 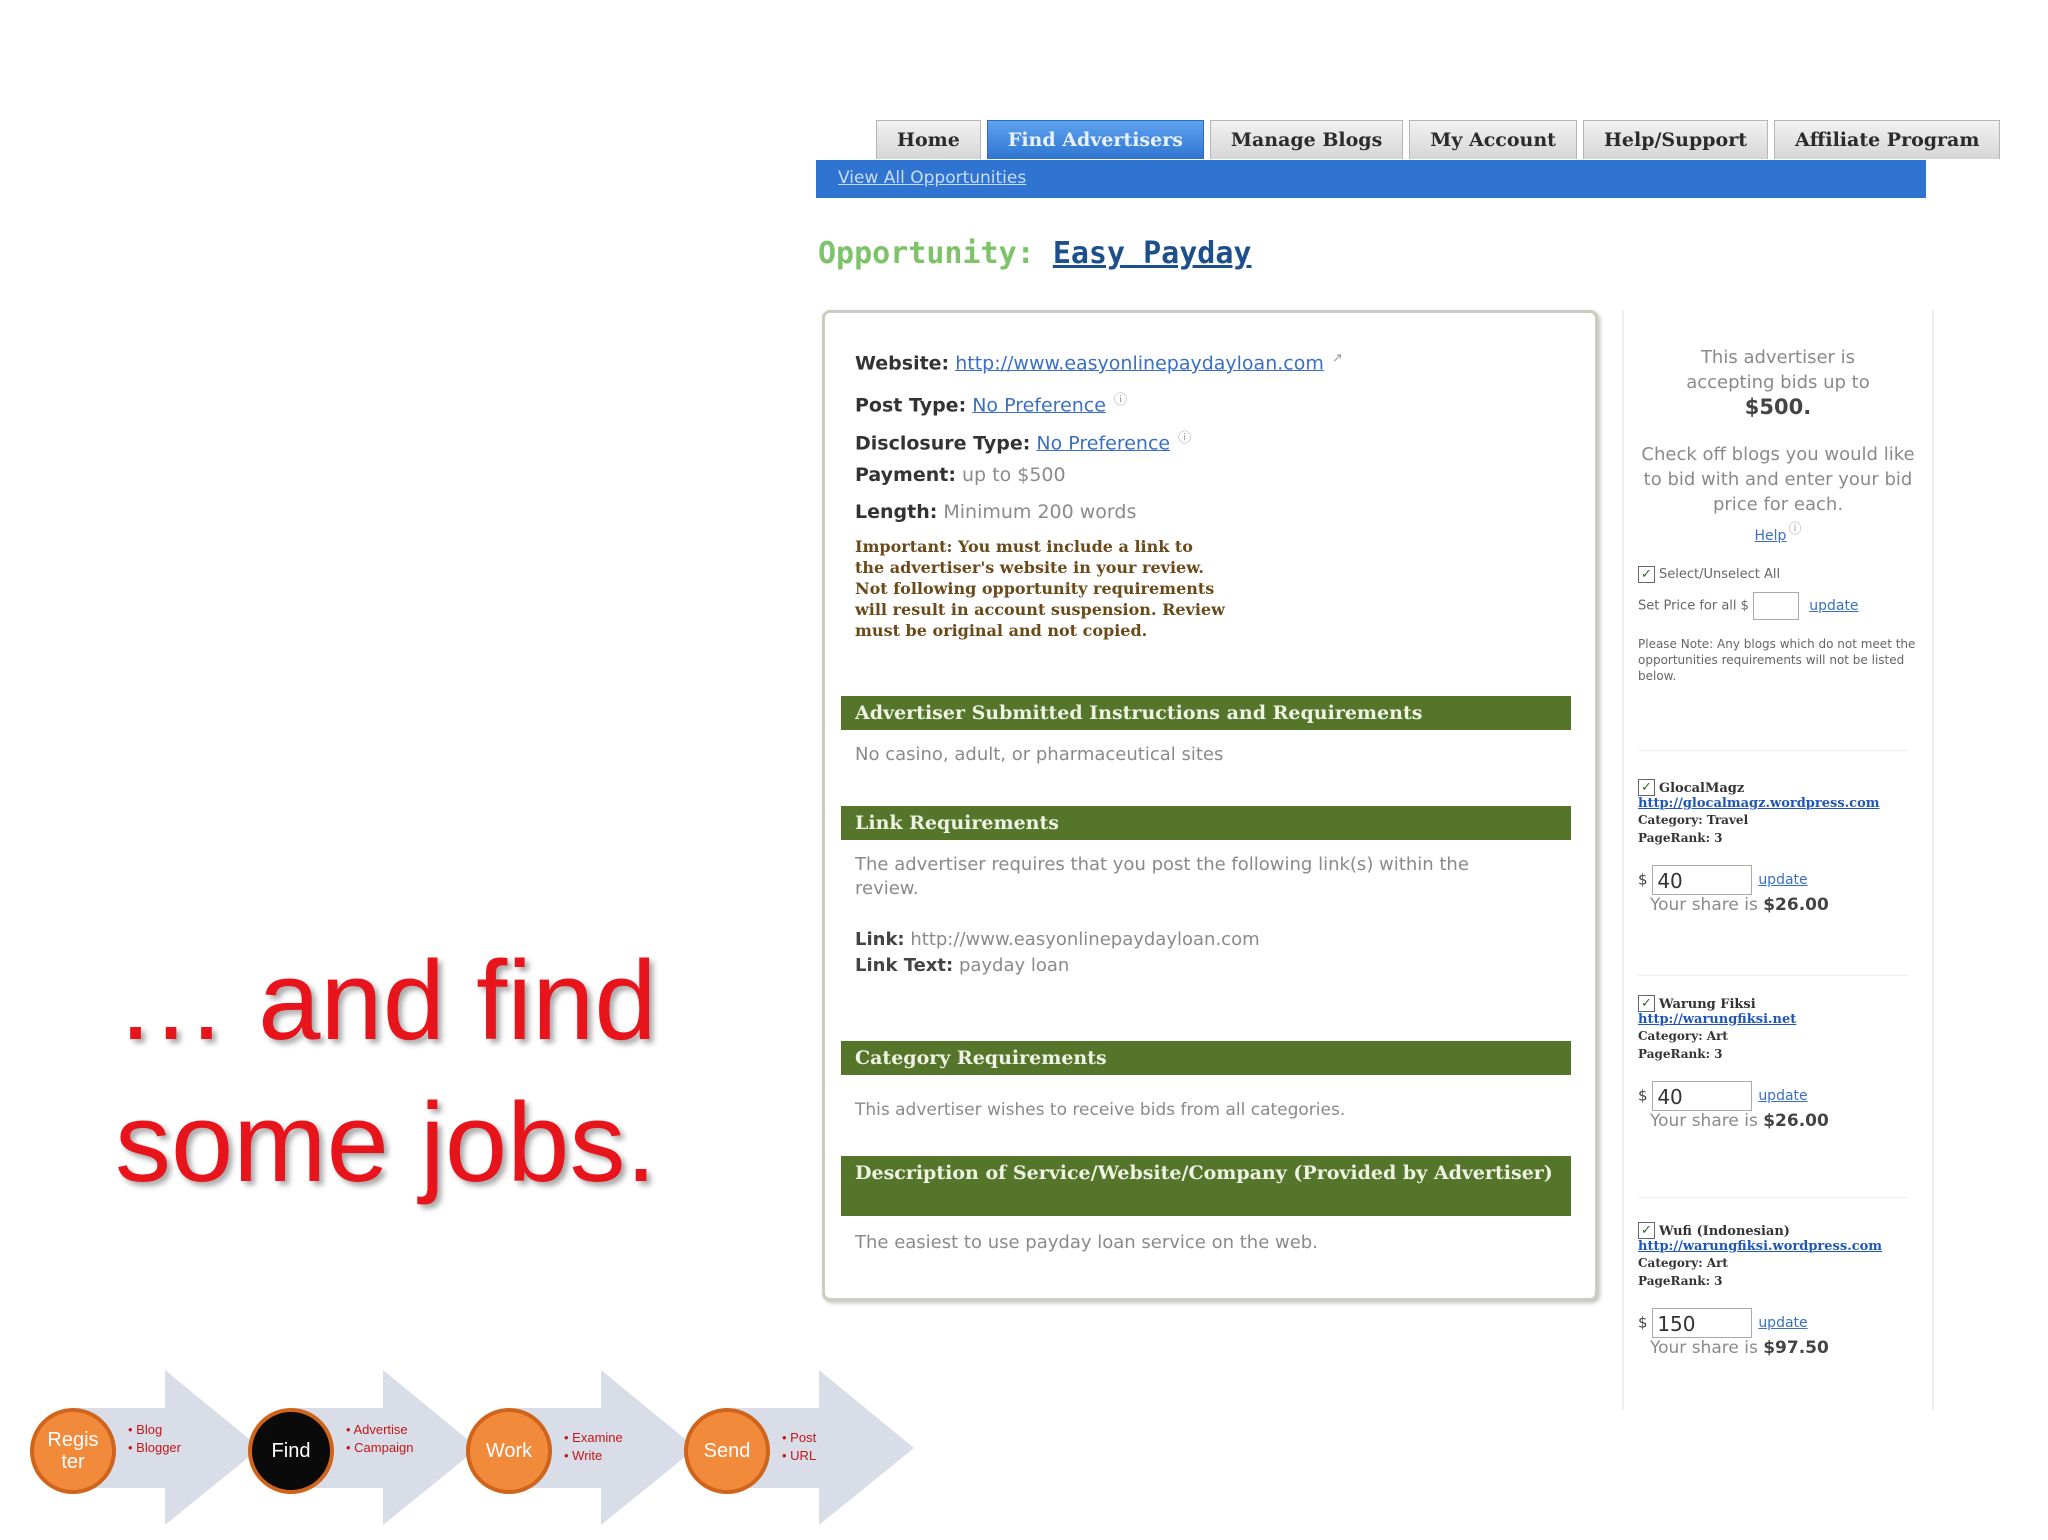 What do you see at coordinates (911, 405) in the screenshot?
I see `post-type-label: Post Type:` at bounding box center [911, 405].